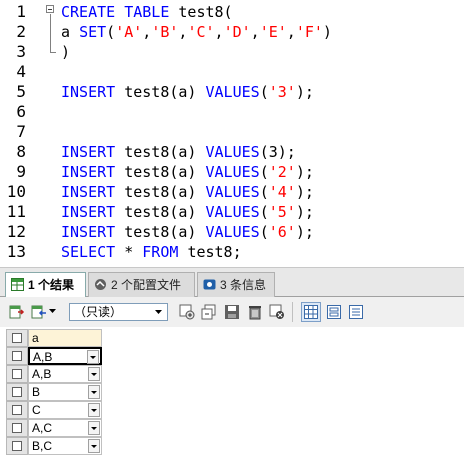  I want to click on code-line: SELECT * FROM test8;, so click(151, 252).